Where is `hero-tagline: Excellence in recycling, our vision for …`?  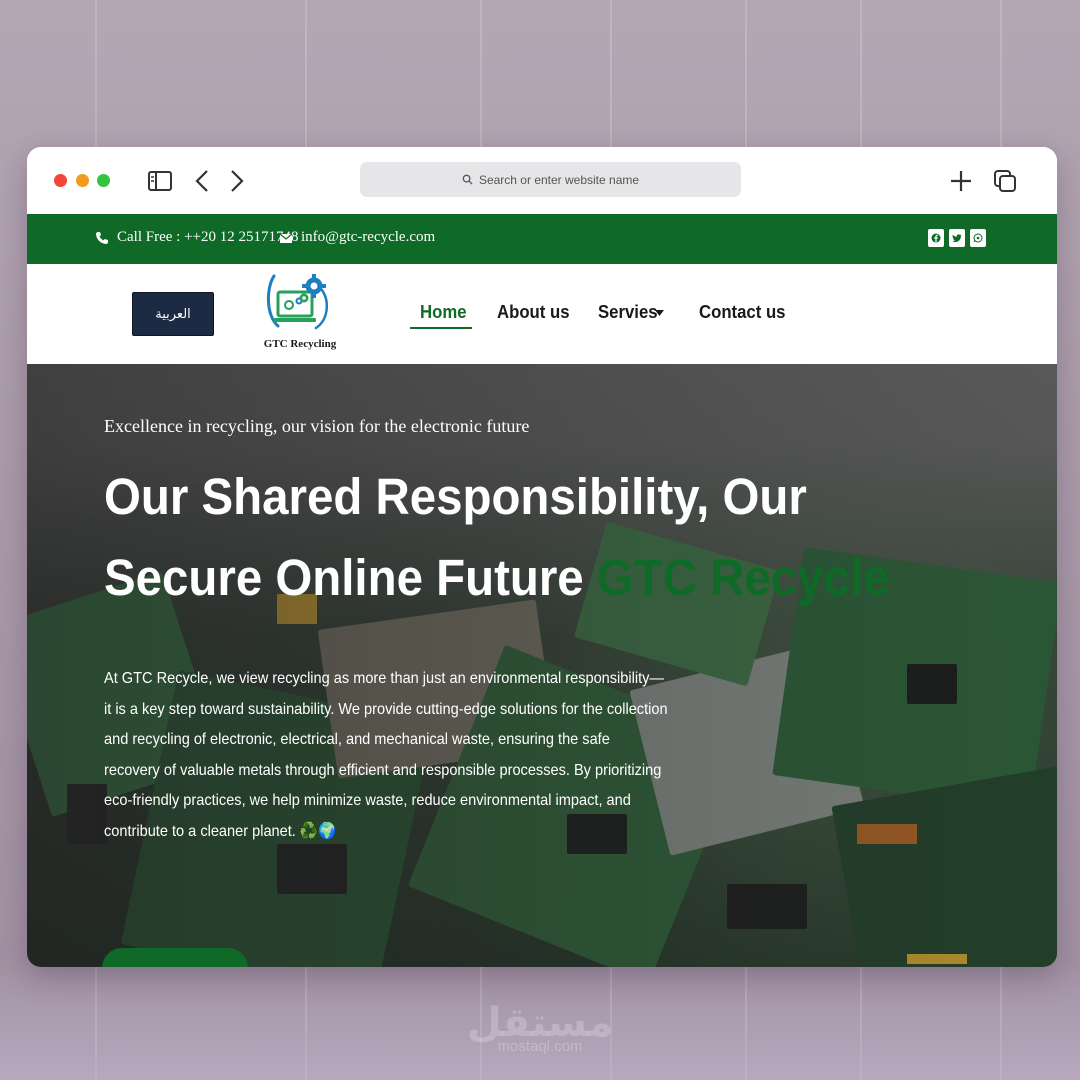 hero-tagline: Excellence in recycling, our vision for … is located at coordinates (317, 426).